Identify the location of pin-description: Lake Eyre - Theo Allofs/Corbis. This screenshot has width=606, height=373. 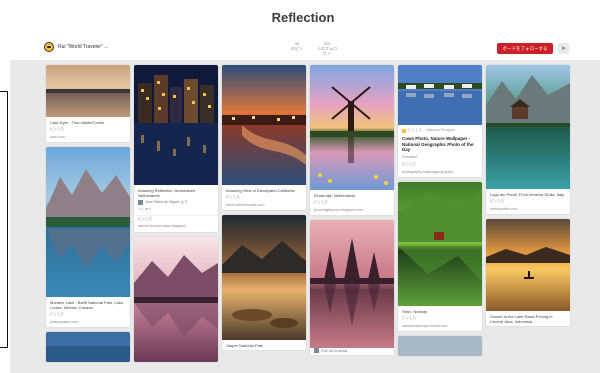
(77, 122).